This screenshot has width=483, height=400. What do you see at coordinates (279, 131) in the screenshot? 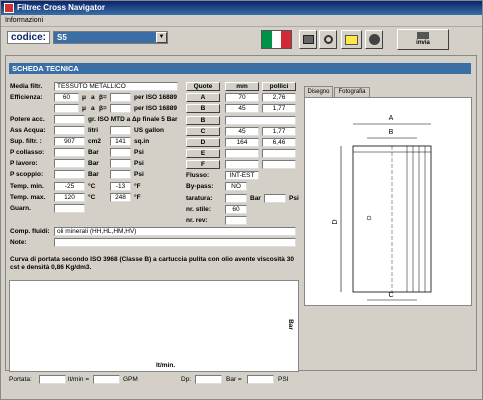
I see `quote-row-c-in: 1,77` at bounding box center [279, 131].